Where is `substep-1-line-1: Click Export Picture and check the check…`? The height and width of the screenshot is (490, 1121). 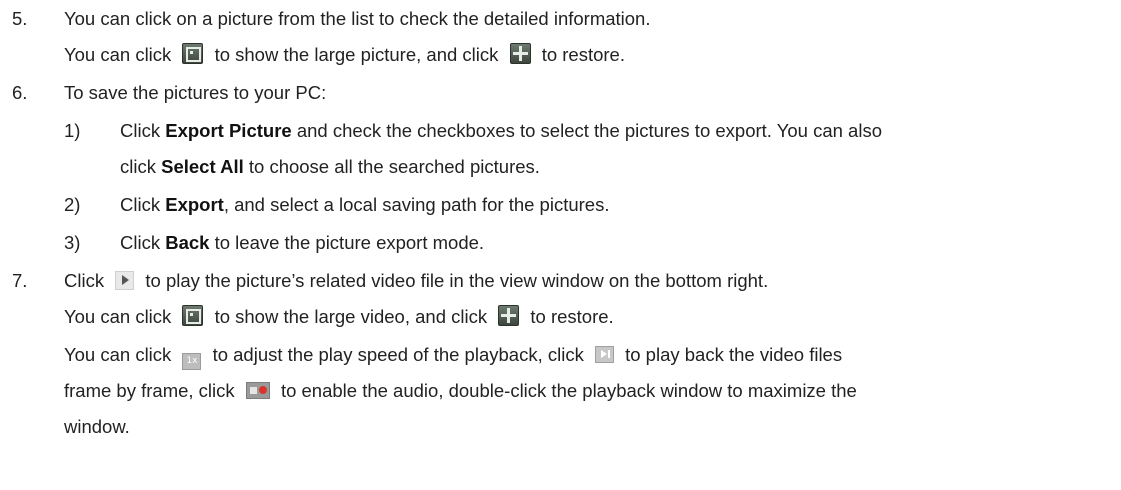
substep-1-line-1: Click Export Picture and check the check… is located at coordinates (501, 131).